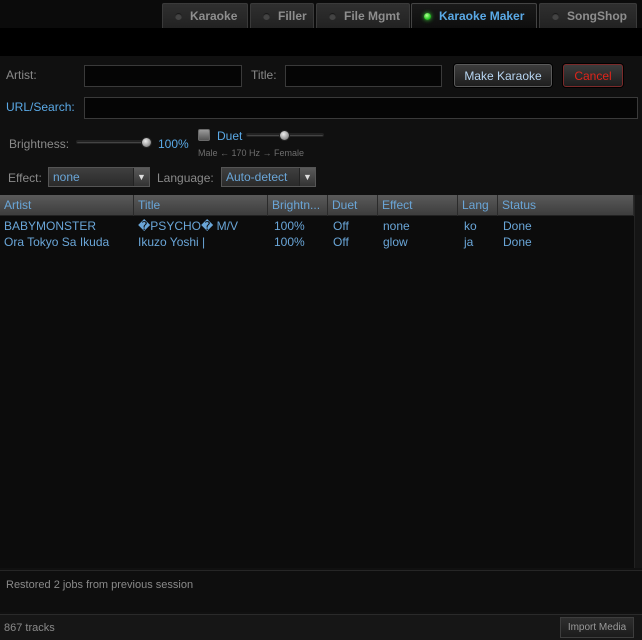 The height and width of the screenshot is (640, 642). What do you see at coordinates (163, 76) in the screenshot?
I see `artist-field` at bounding box center [163, 76].